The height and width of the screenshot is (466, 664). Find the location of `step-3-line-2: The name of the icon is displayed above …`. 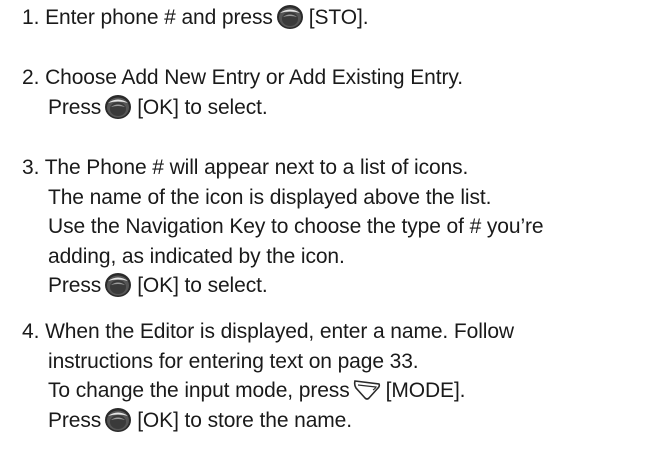

step-3-line-2: The name of the icon is displayed above … is located at coordinates (342, 198).